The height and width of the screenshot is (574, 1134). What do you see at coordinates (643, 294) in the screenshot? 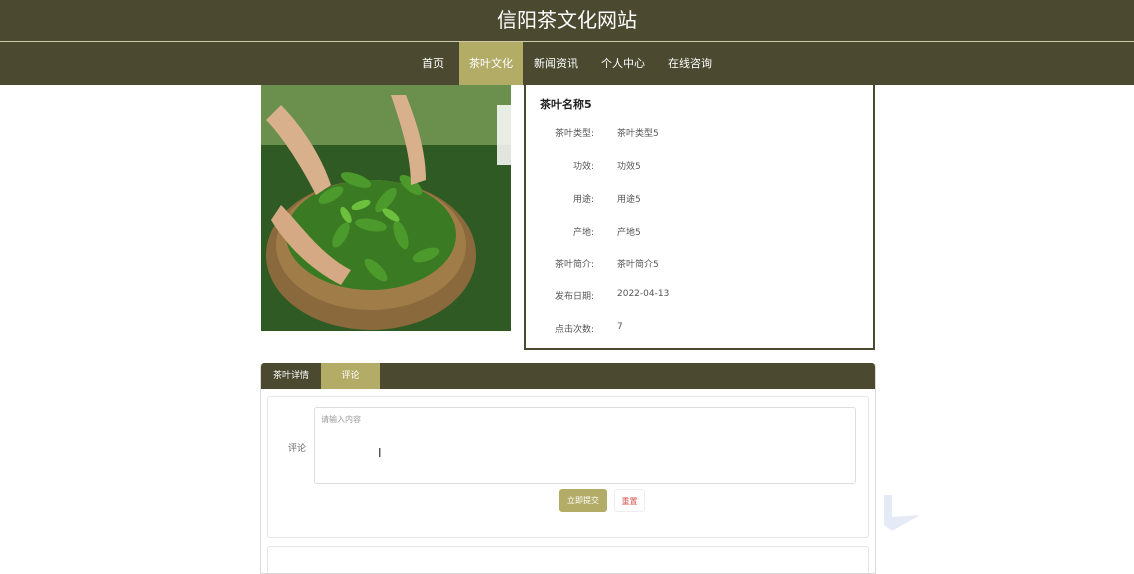
I see `field-value-publish-date: 2022-04-13` at bounding box center [643, 294].